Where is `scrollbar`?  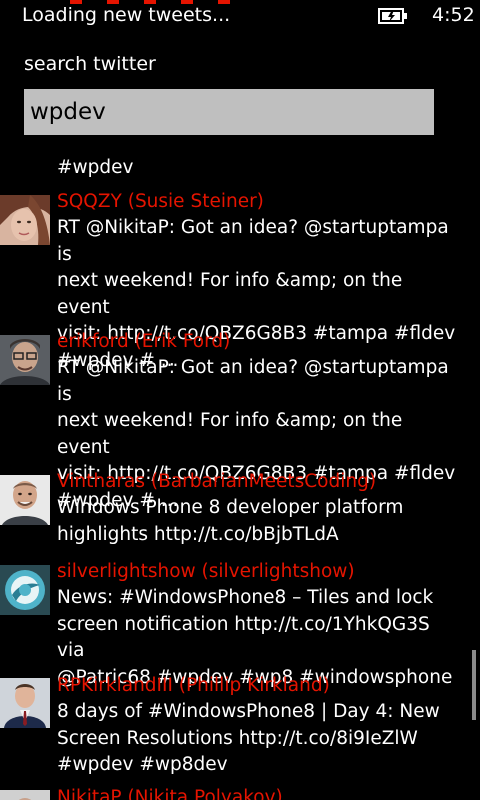 scrollbar is located at coordinates (474, 685).